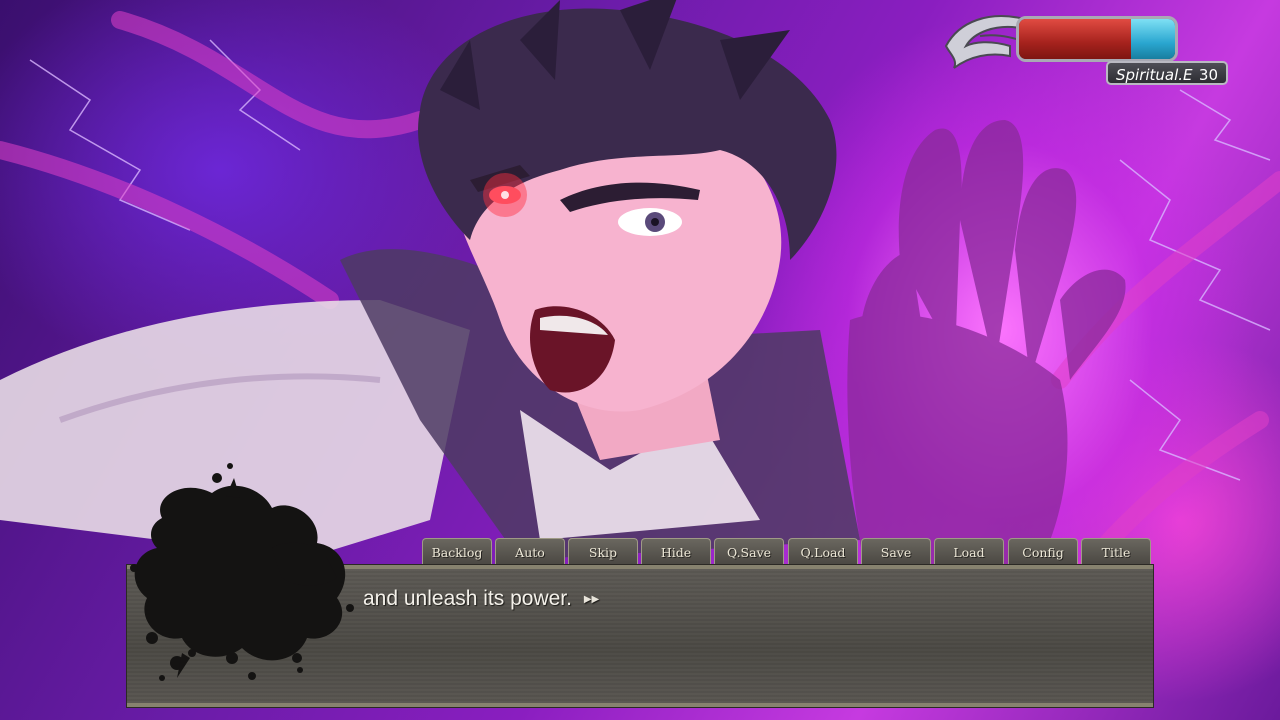 This screenshot has height=720, width=1280. What do you see at coordinates (1075, 39) in the screenshot?
I see `hp-bar-fill` at bounding box center [1075, 39].